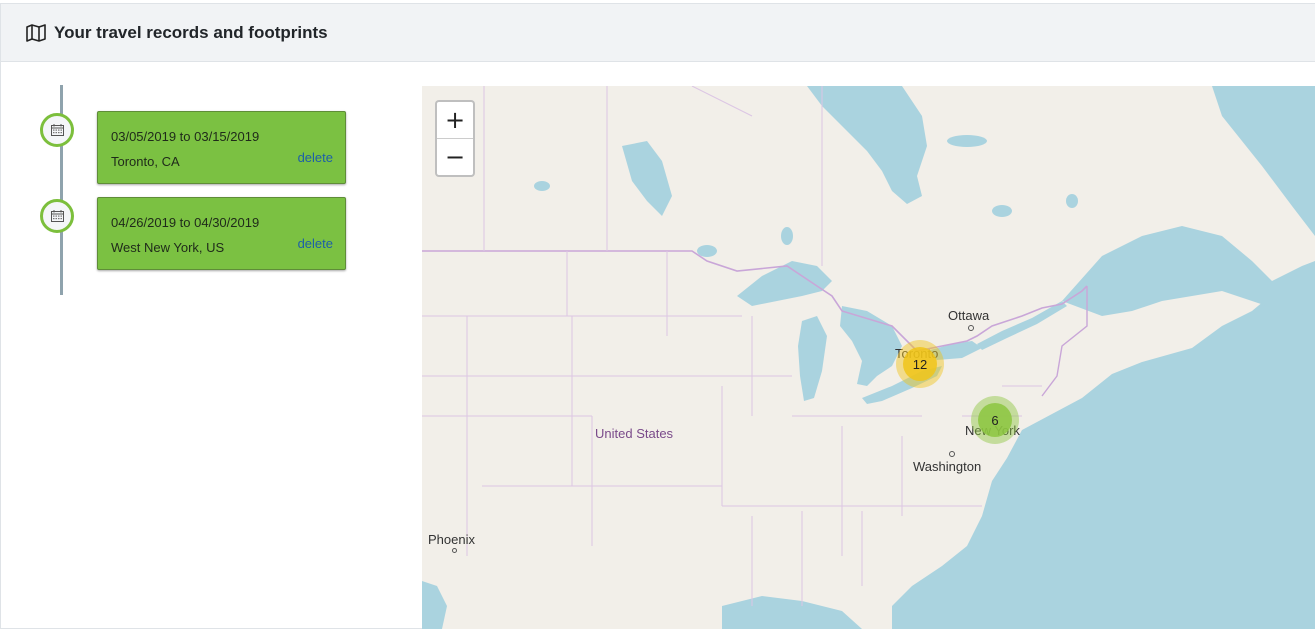 The height and width of the screenshot is (629, 1315). What do you see at coordinates (145, 161) in the screenshot?
I see `trip-place: Toronto, CA` at bounding box center [145, 161].